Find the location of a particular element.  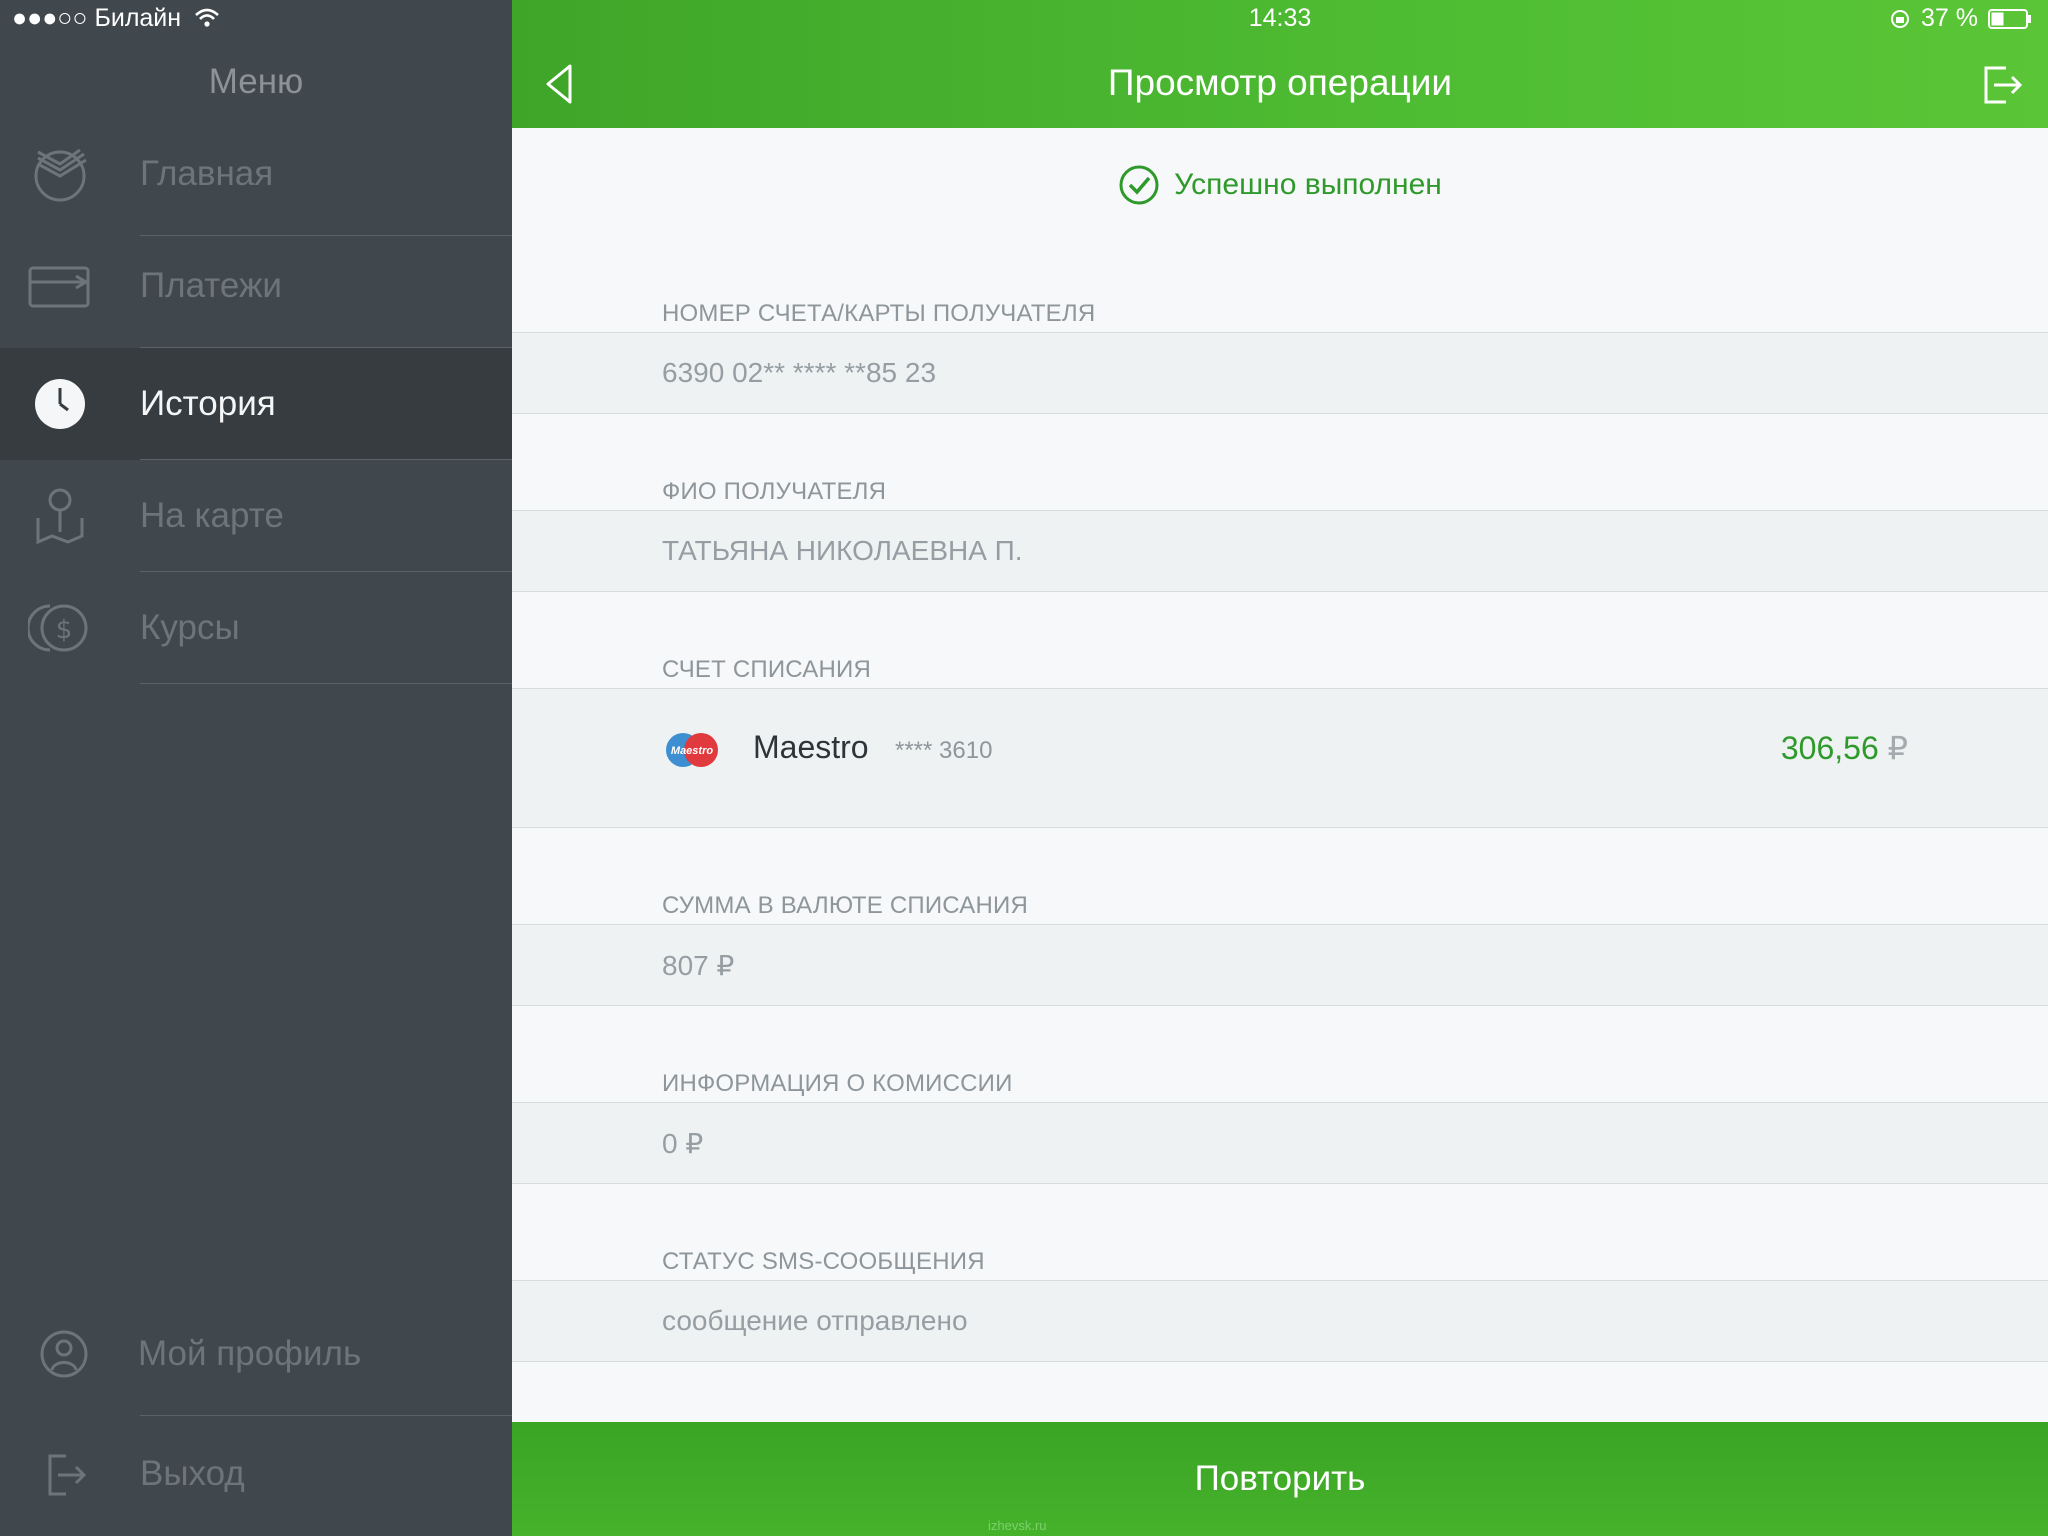

check-circle-icon is located at coordinates (1139, 185).